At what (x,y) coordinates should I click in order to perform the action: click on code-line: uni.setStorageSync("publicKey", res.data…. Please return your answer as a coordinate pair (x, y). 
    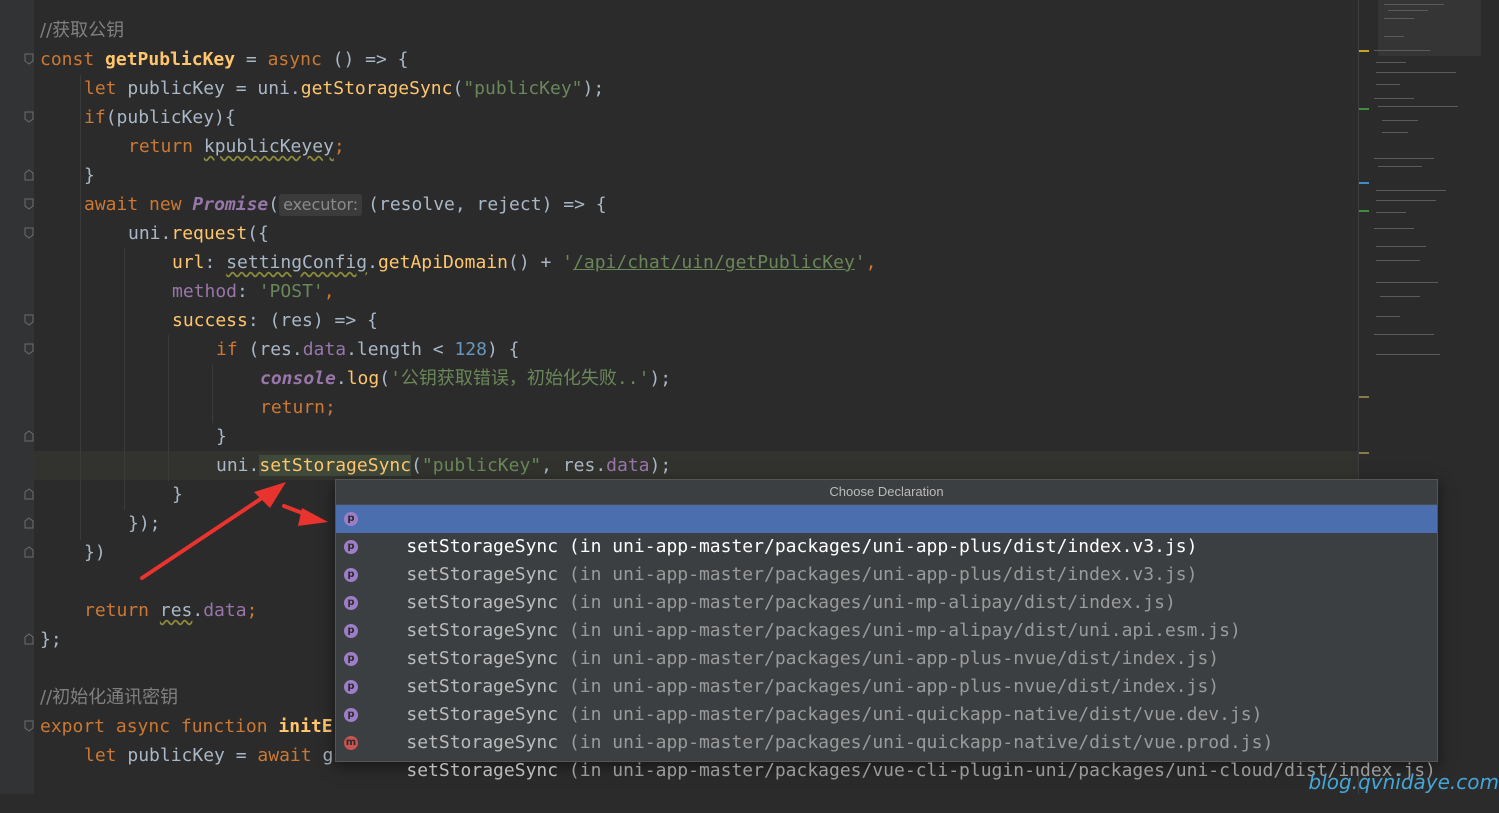
    Looking at the image, I should click on (444, 465).